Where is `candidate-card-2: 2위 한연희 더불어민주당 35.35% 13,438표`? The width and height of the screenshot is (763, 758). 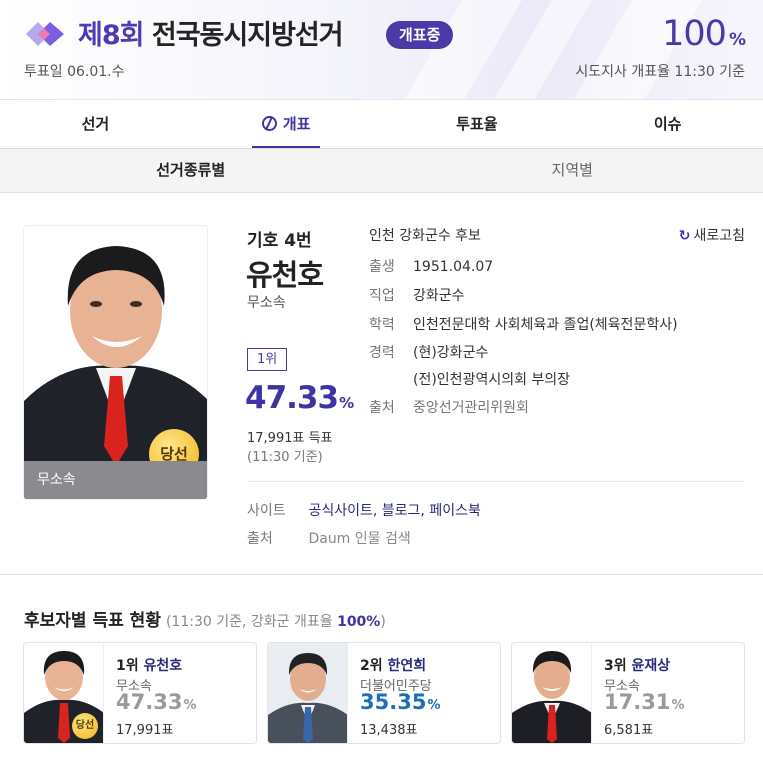 candidate-card-2: 2위 한연희 더불어민주당 35.35% 13,438표 is located at coordinates (384, 693).